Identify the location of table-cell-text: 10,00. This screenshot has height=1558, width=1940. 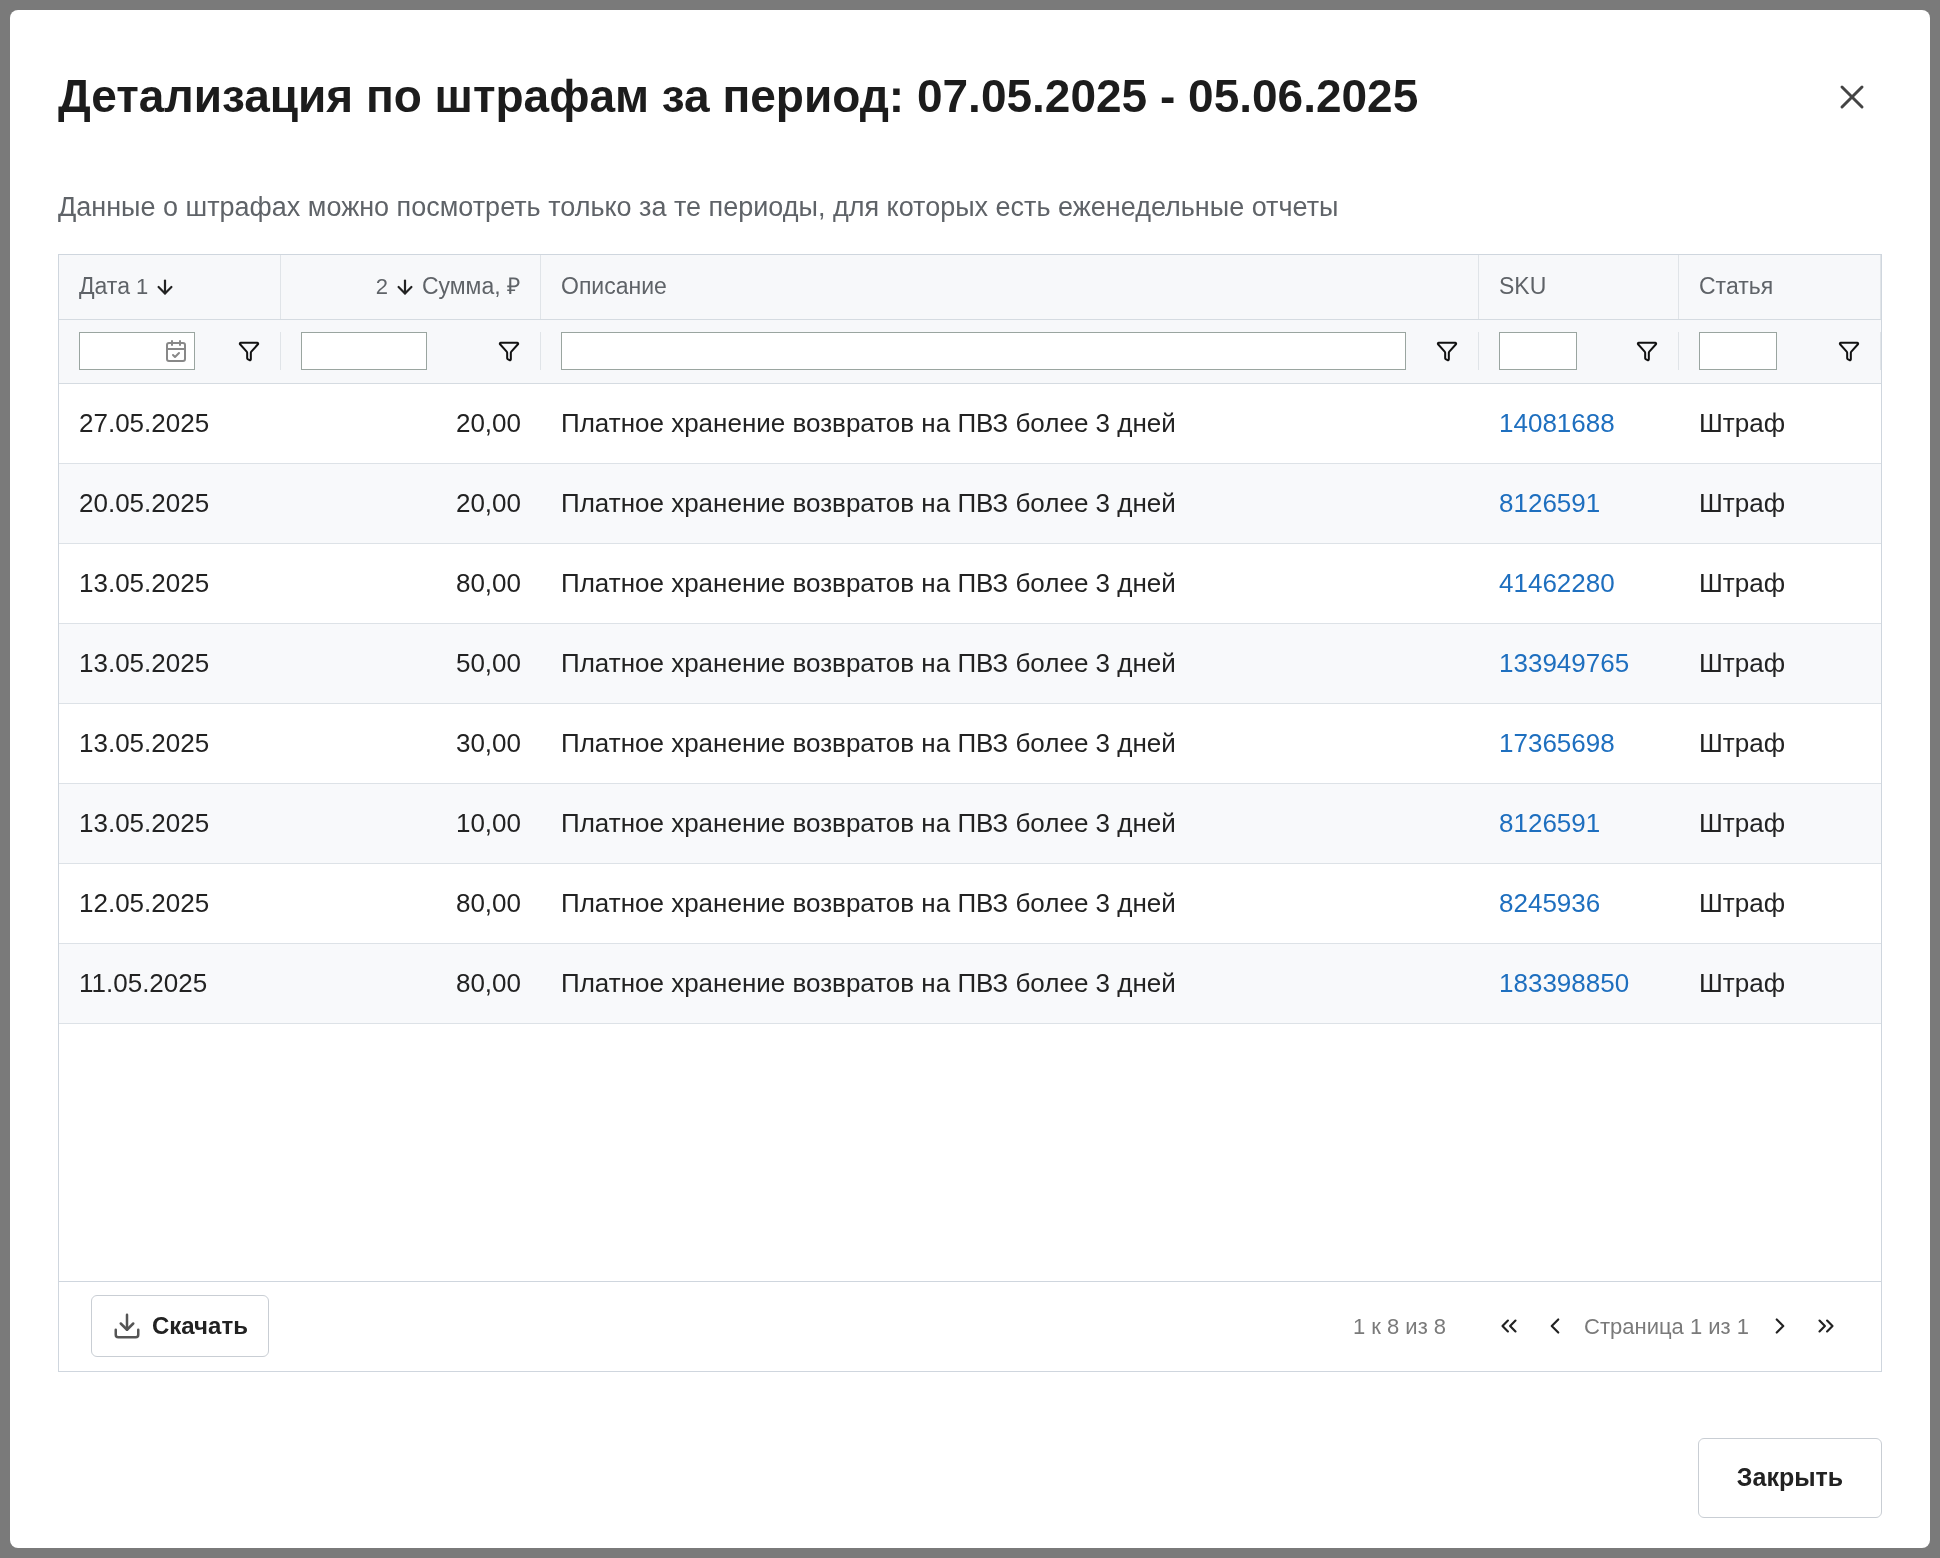
(488, 823).